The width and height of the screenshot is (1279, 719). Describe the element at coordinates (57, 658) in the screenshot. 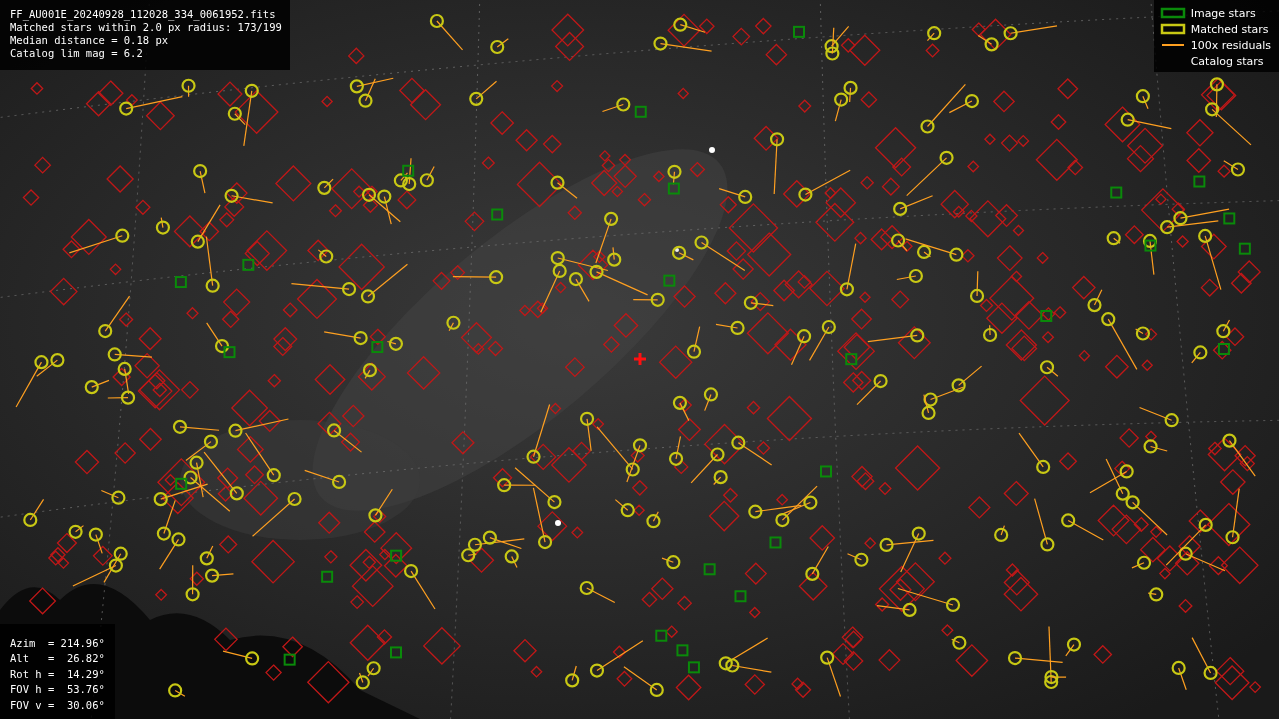

I see `pointing-text: Alt = 26.82°` at that location.